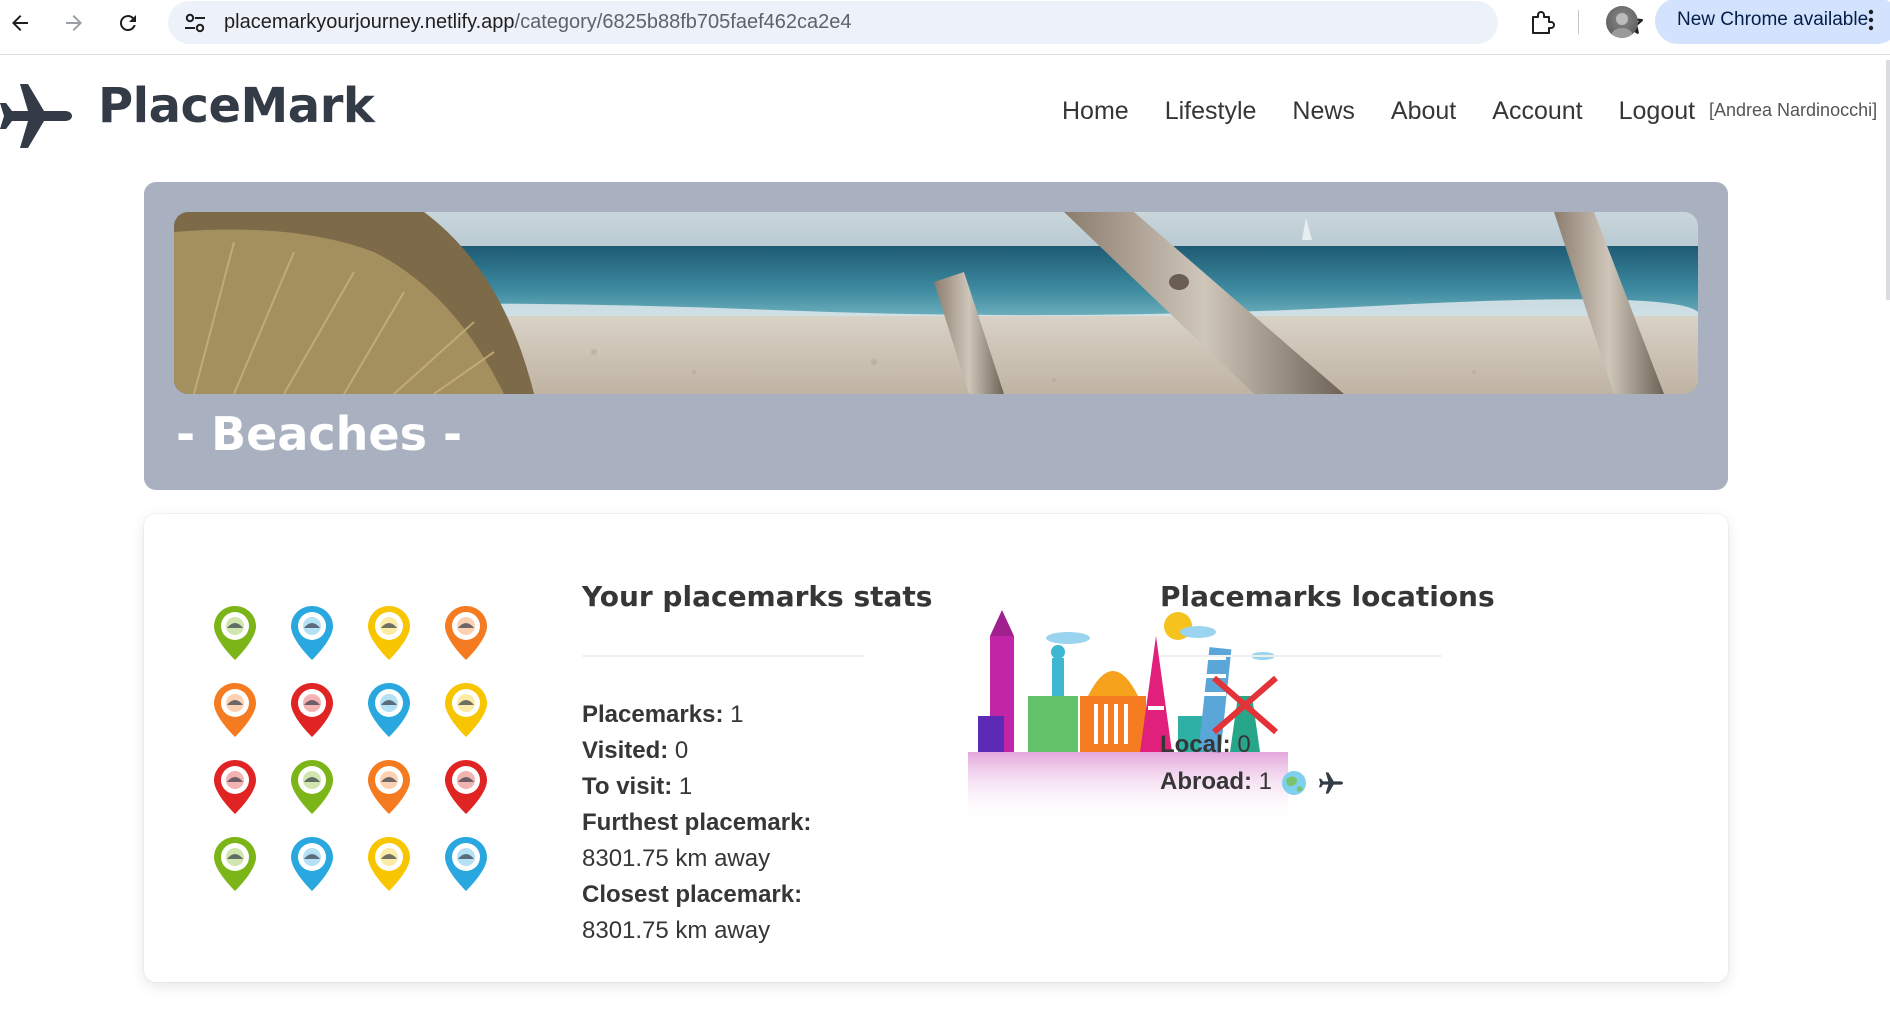  Describe the element at coordinates (683, 22) in the screenshot. I see `url-path: /category/6825b88fb705faef462ca2e4` at that location.